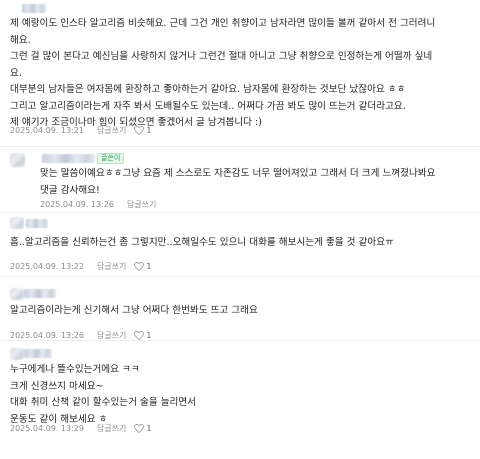  What do you see at coordinates (47, 130) in the screenshot?
I see `comment-date: 2025.04.09. 13:21` at bounding box center [47, 130].